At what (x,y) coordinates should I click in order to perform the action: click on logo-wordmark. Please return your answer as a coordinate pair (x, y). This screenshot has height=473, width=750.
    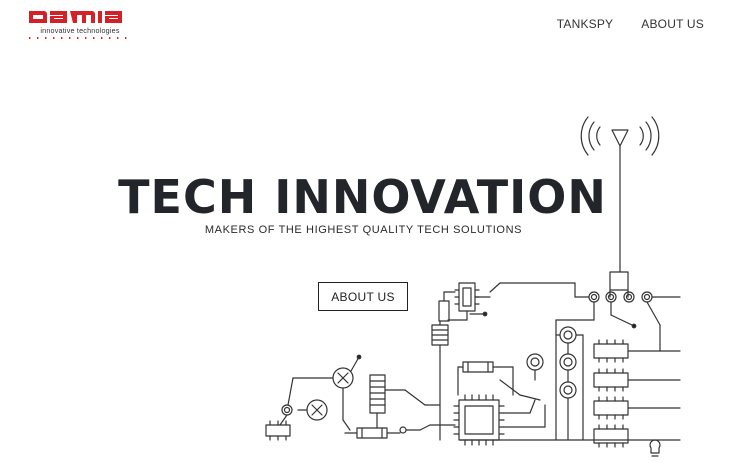
    Looking at the image, I should click on (75, 17).